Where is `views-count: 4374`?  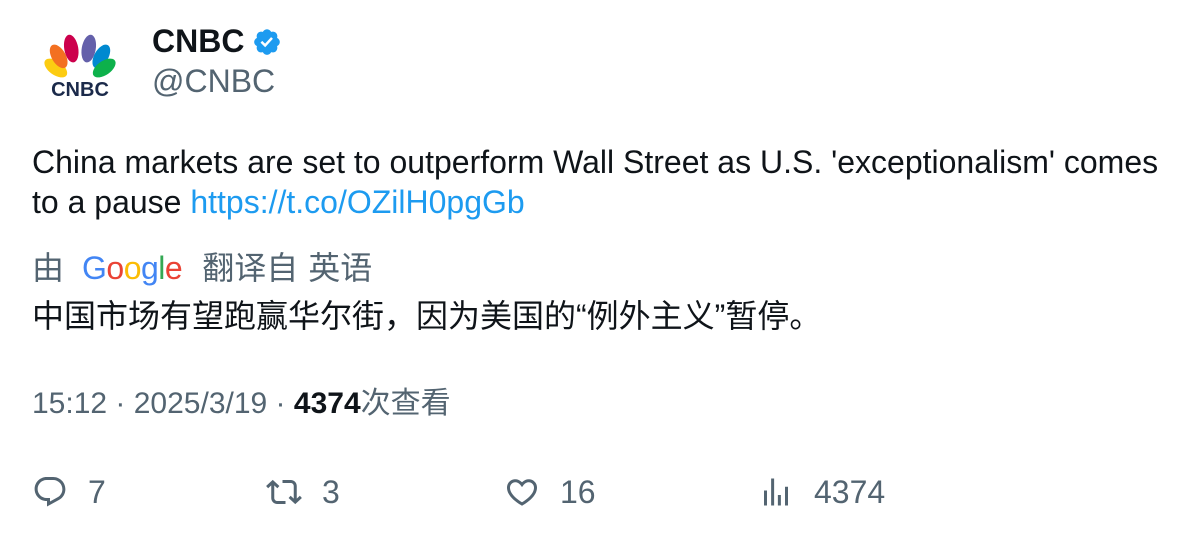 views-count: 4374 is located at coordinates (327, 403).